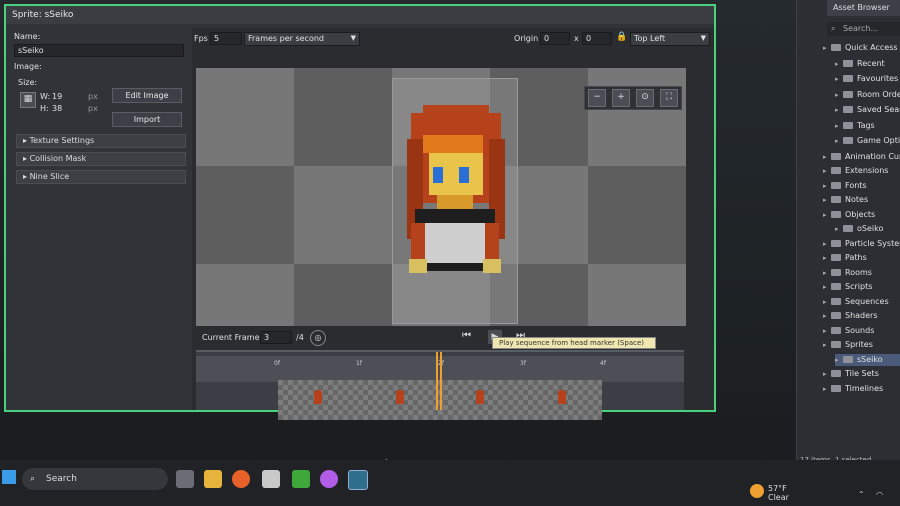  I want to click on fps-input: 5, so click(226, 38).